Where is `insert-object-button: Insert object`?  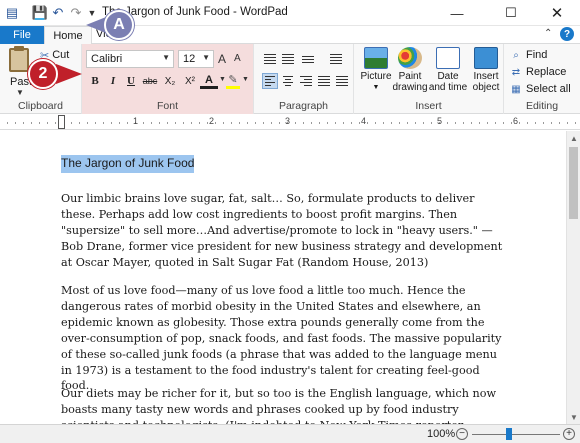 insert-object-button: Insert object is located at coordinates (486, 71).